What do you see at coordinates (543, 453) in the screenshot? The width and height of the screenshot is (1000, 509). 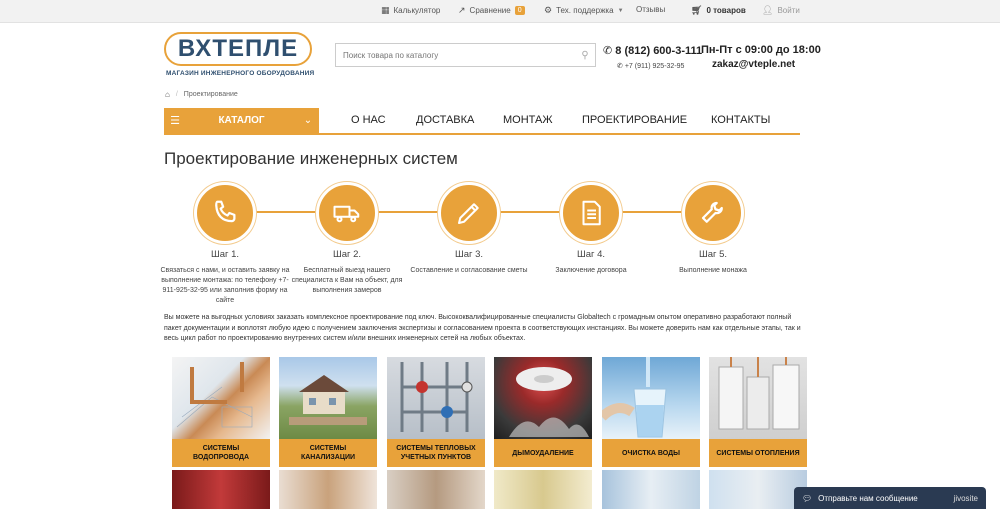 I see `category-label: ДЫМОУДАЛЕНИЕ` at bounding box center [543, 453].